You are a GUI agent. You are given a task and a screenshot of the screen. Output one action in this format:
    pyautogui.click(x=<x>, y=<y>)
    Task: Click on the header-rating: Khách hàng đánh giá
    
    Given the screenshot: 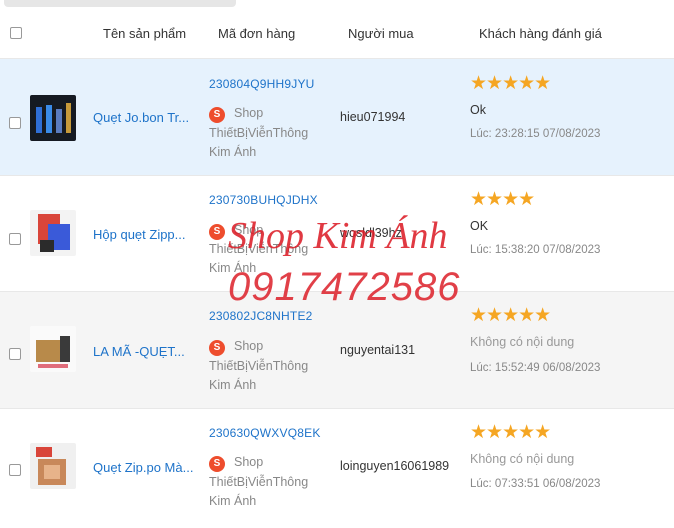 What is the action you would take?
    pyautogui.click(x=540, y=33)
    